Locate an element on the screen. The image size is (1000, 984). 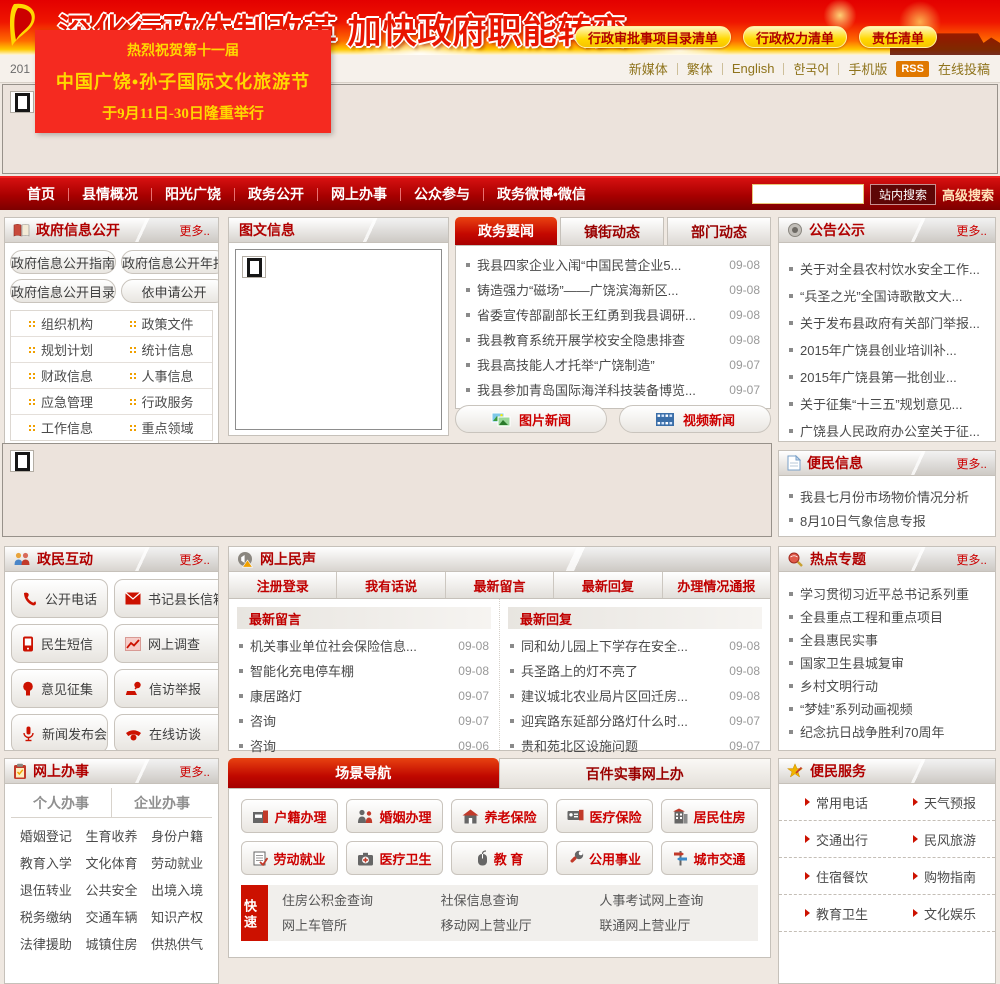
mayor-mailbox-button: 书记县长信箱 is located at coordinates (166, 598).